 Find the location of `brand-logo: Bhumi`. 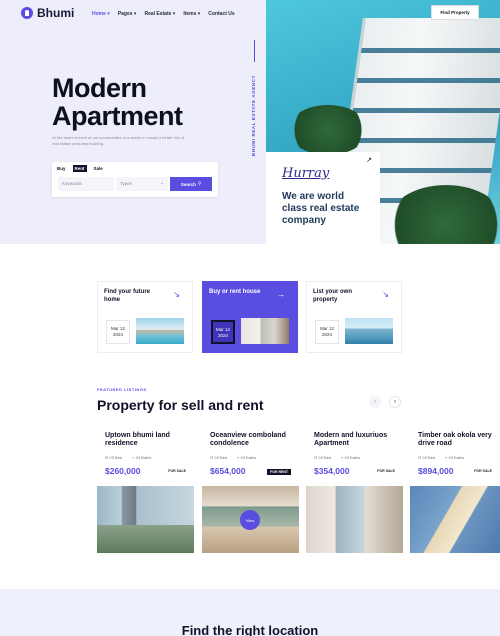

brand-logo: Bhumi is located at coordinates (47, 13).